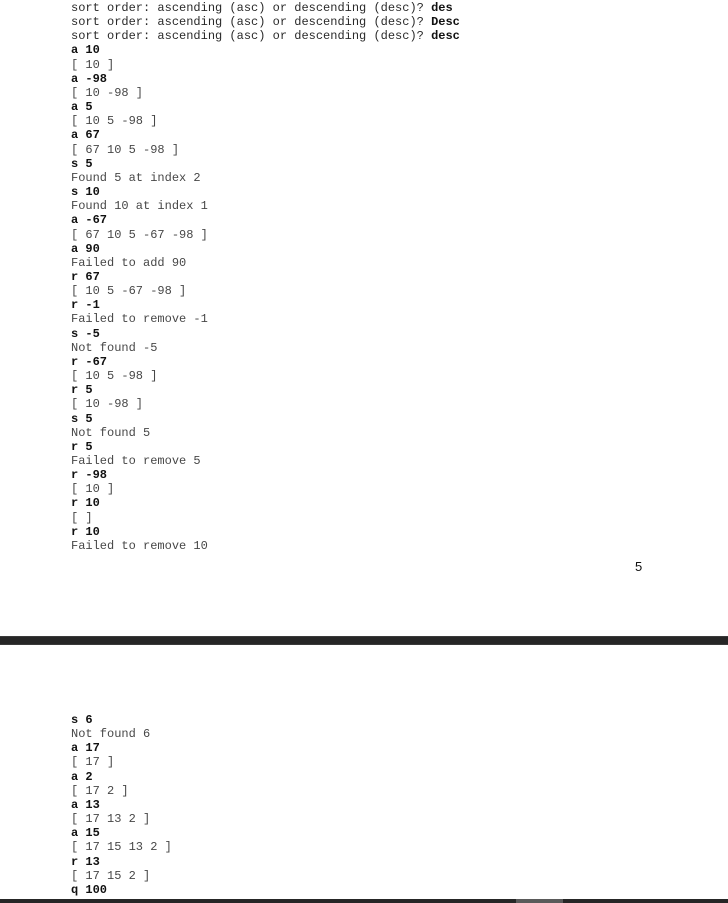 Image resolution: width=728 pixels, height=903 pixels. What do you see at coordinates (125, 149) in the screenshot?
I see `output-line: [ 67 10 5 -98 ]` at bounding box center [125, 149].